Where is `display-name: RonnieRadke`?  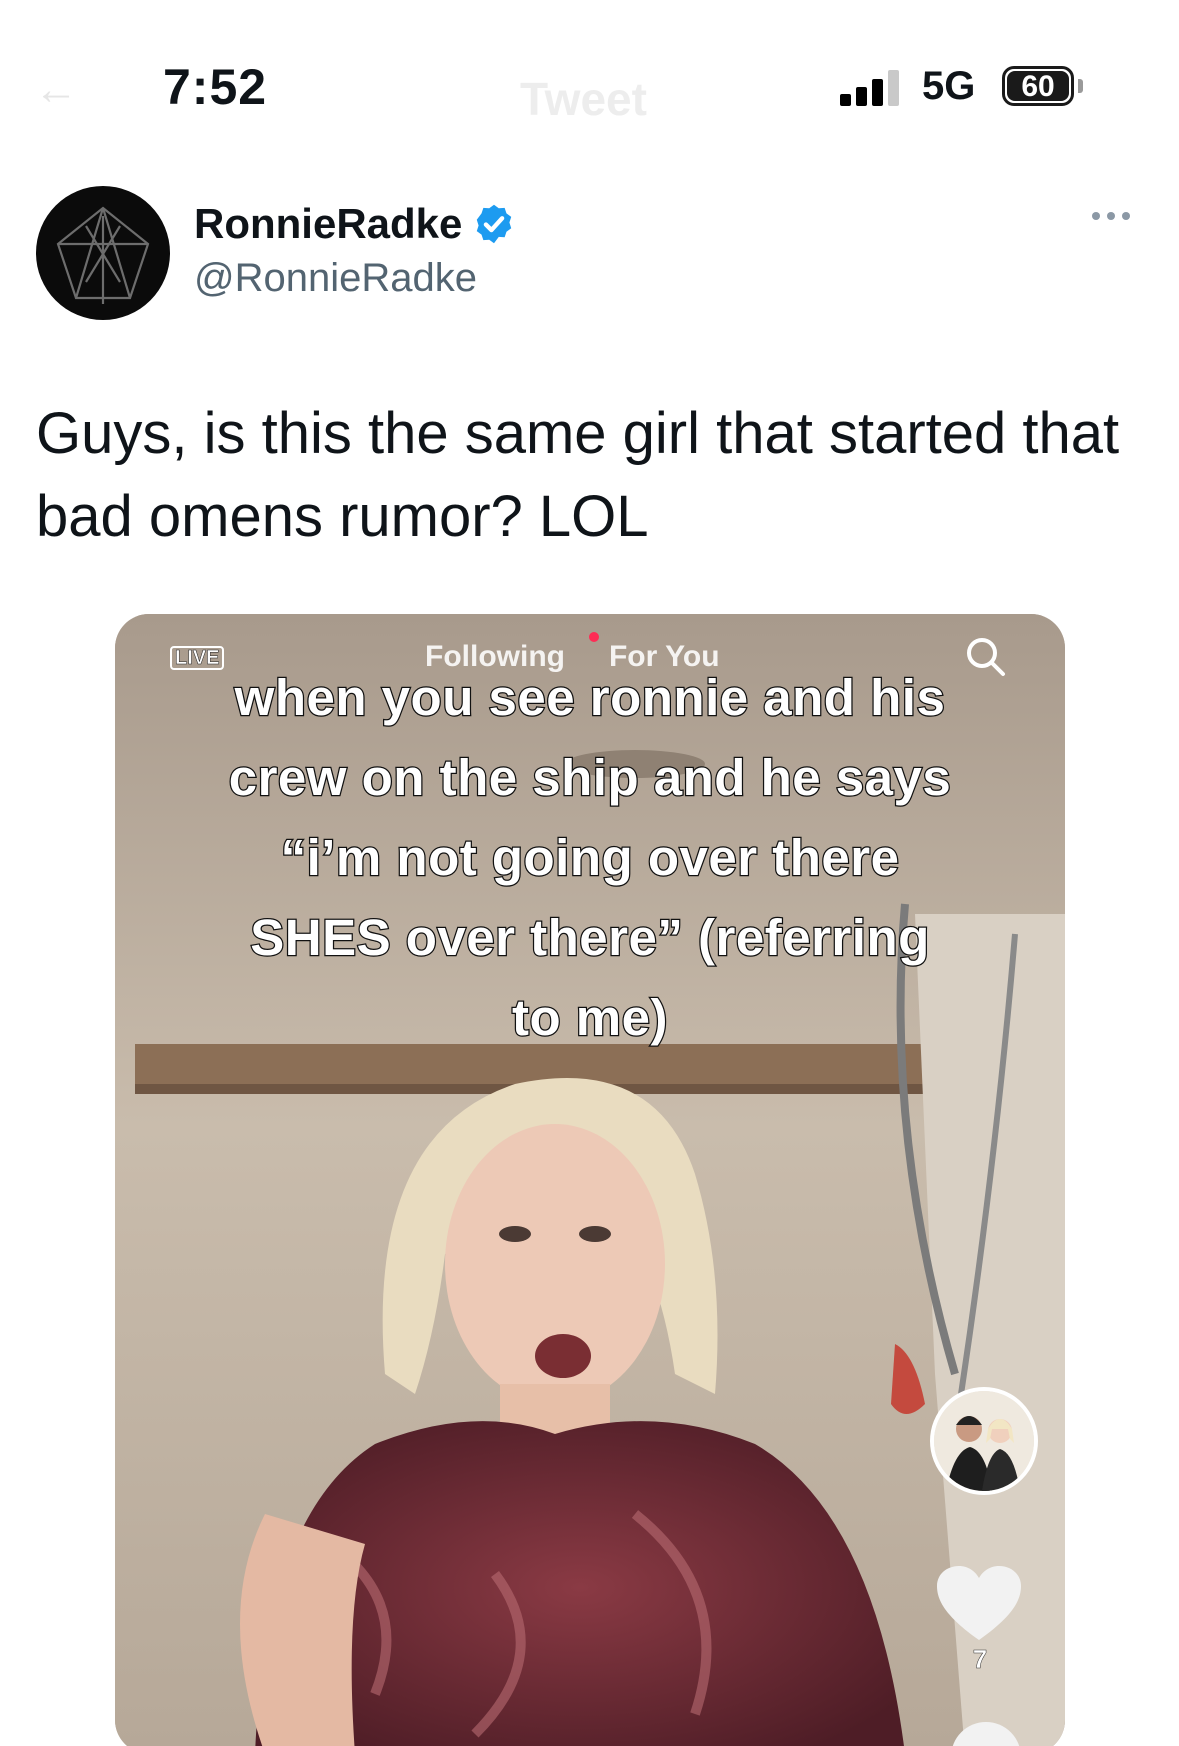
display-name: RonnieRadke is located at coordinates (328, 224).